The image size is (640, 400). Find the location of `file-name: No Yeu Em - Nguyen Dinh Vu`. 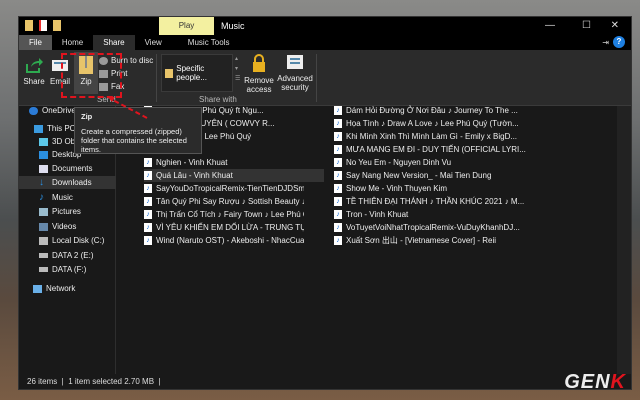

file-name: No Yeu Em - Nguyen Dinh Vu is located at coordinates (399, 162).